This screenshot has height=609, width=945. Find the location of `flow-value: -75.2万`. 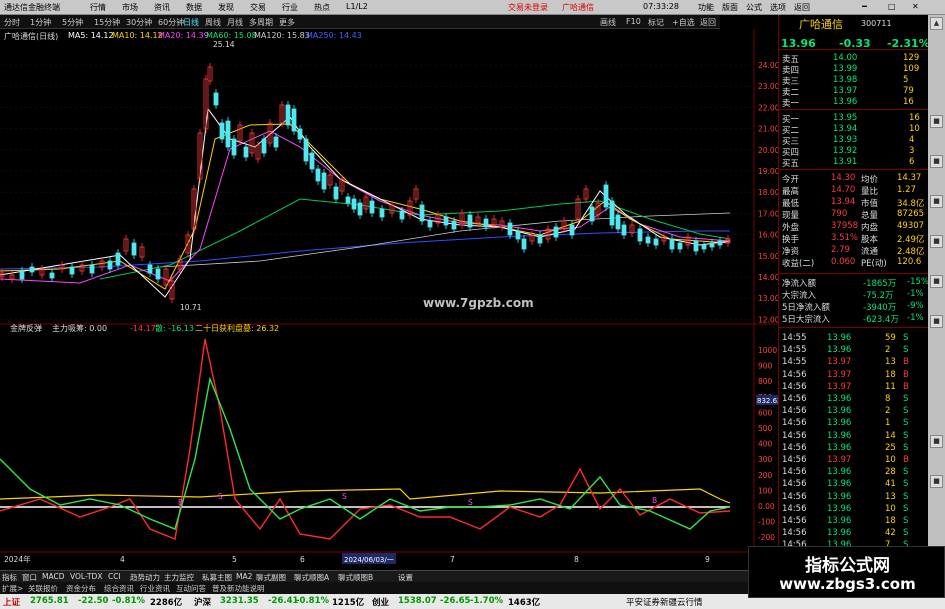

flow-value: -75.2万 is located at coordinates (878, 296).